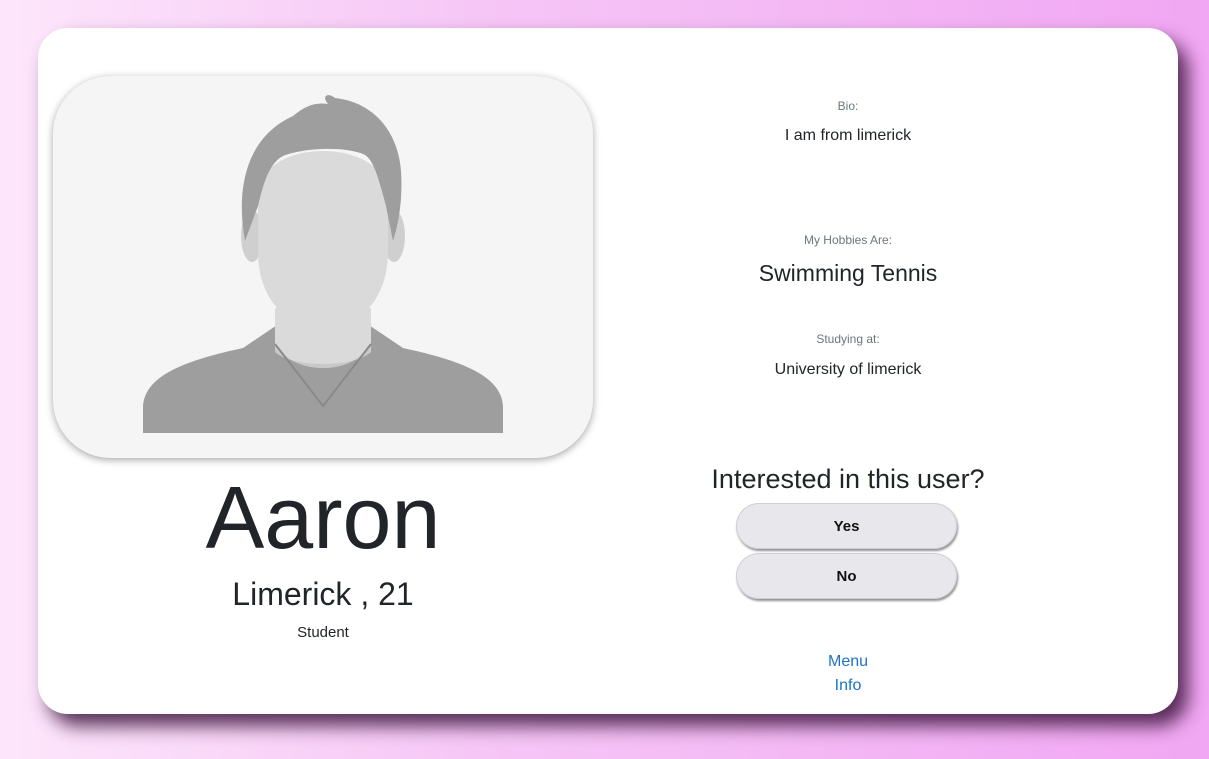  What do you see at coordinates (848, 339) in the screenshot?
I see `study-label: Studying at:` at bounding box center [848, 339].